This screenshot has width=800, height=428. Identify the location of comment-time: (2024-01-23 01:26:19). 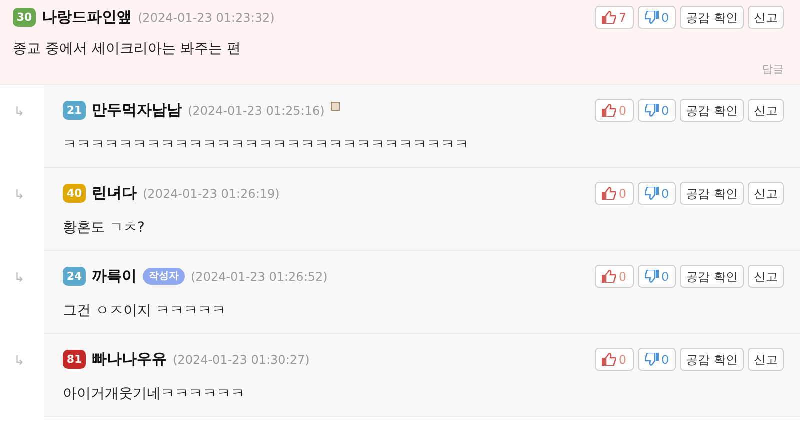
(211, 194).